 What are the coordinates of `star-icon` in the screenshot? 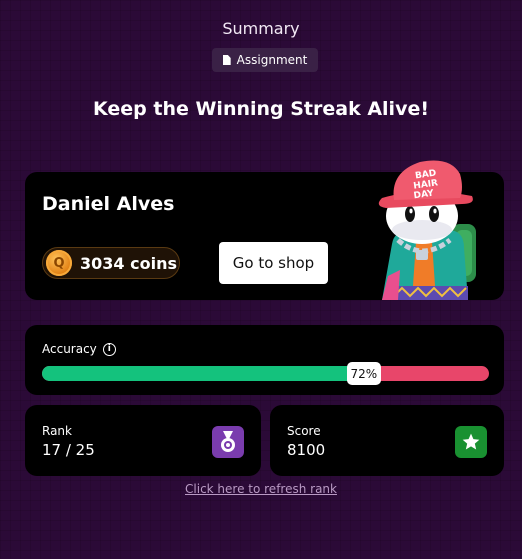 It's located at (471, 442).